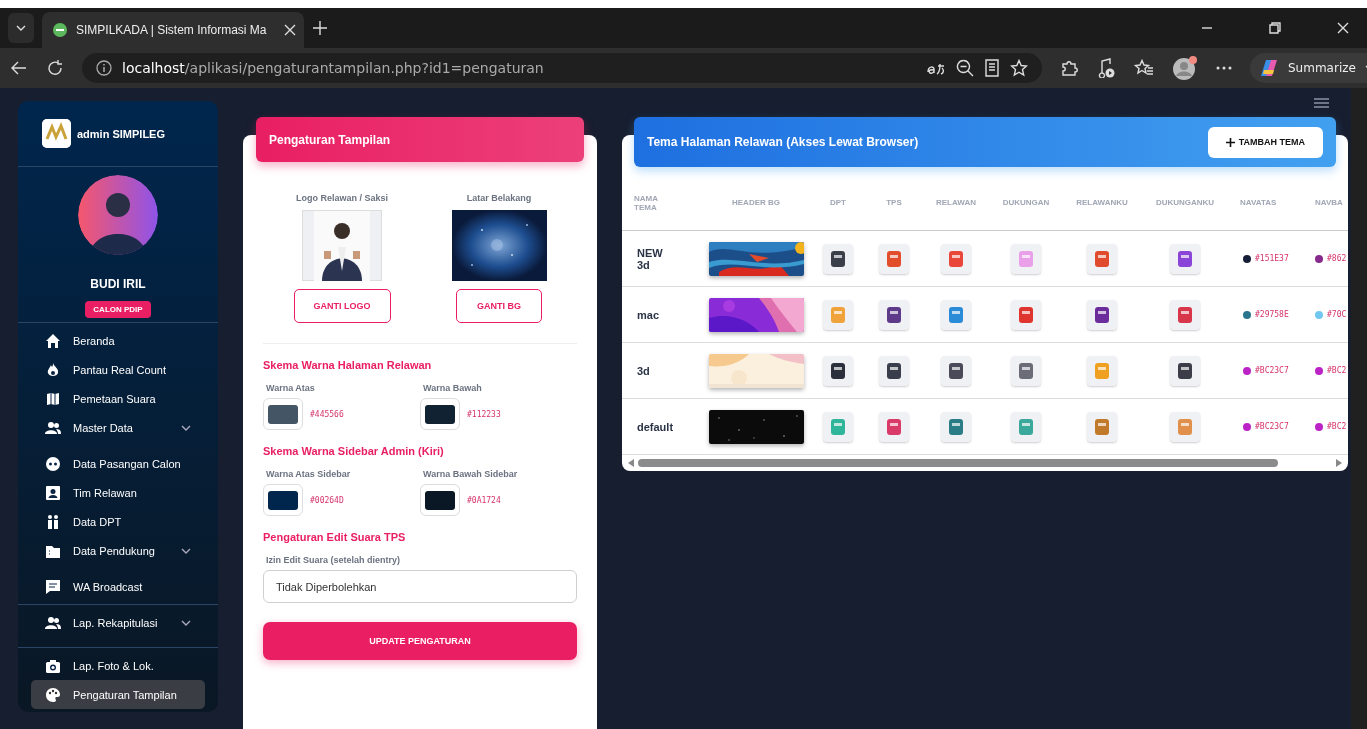 This screenshot has width=1367, height=729. I want to click on field-label: Warna Bawah, so click(452, 388).